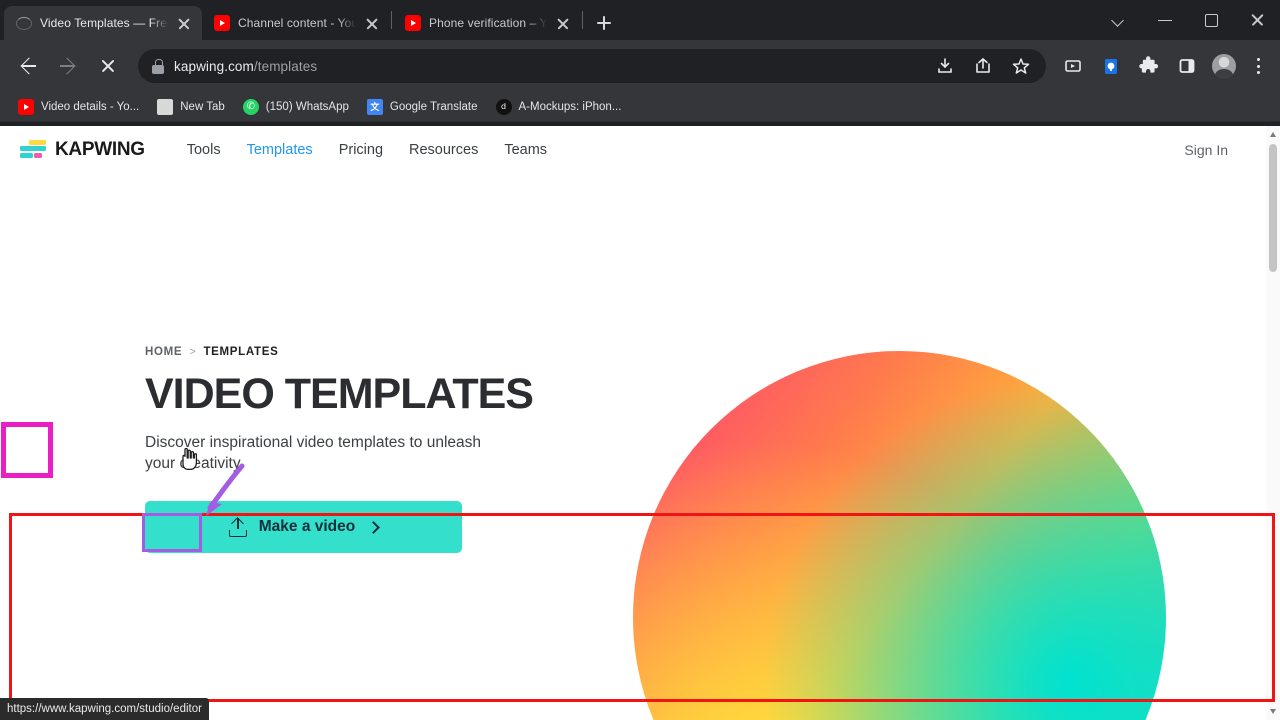 This screenshot has height=720, width=1280. I want to click on maximize-icon, so click(1211, 20).